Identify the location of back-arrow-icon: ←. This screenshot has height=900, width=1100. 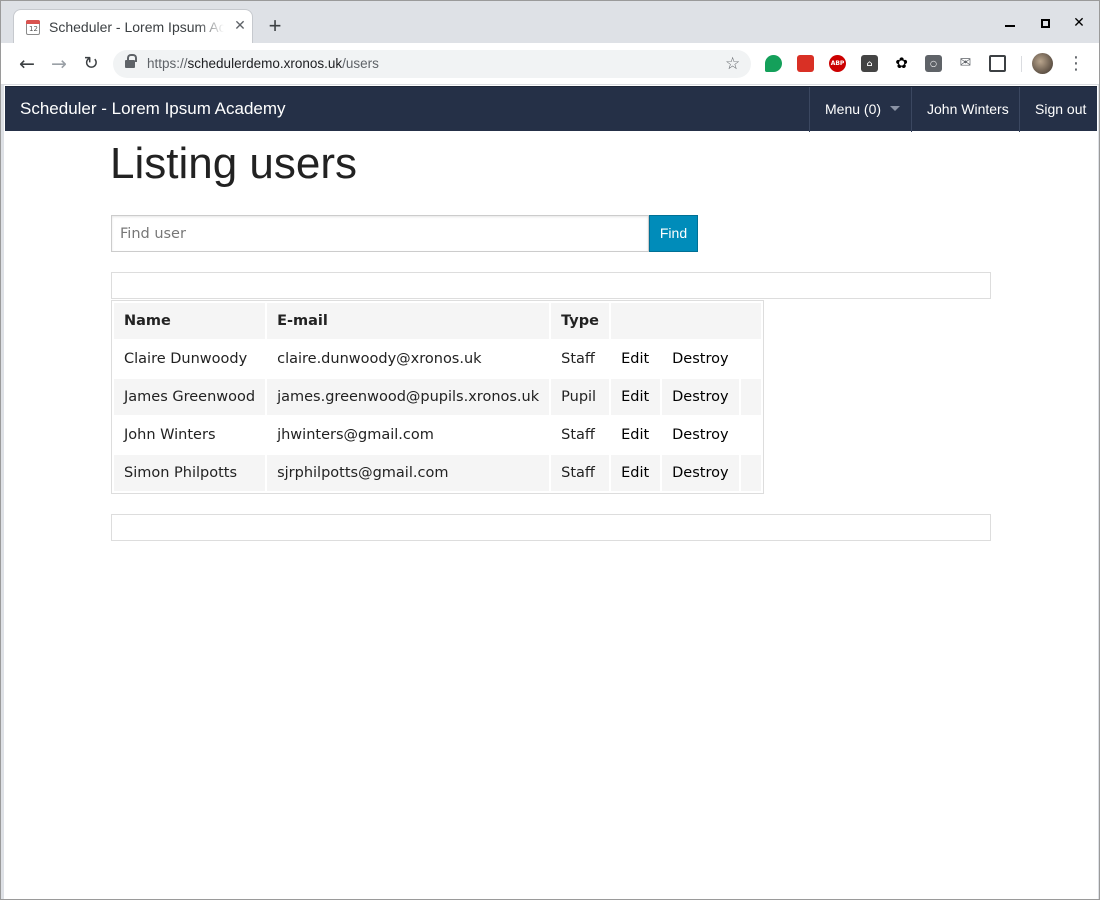
(27, 64).